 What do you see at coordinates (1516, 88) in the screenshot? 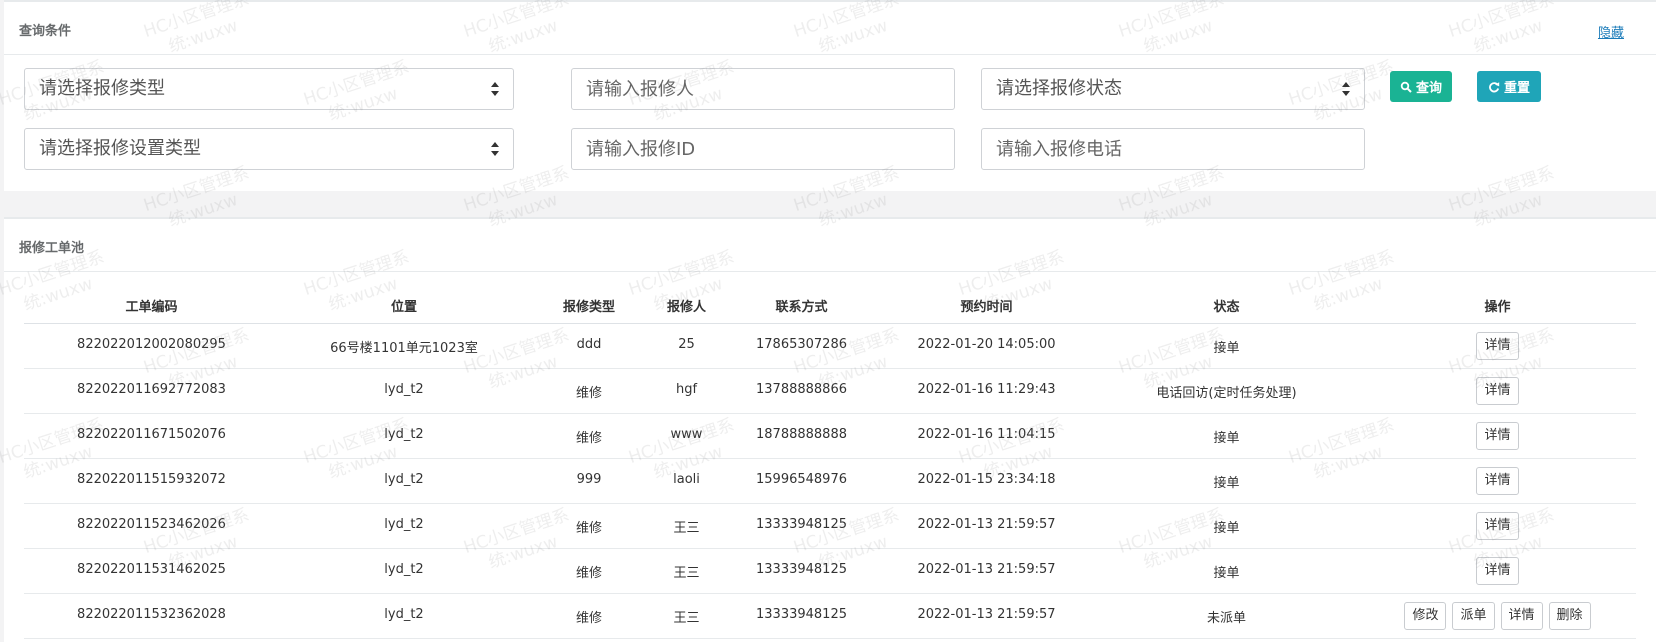
I see `reset-button-label: 重置` at bounding box center [1516, 88].